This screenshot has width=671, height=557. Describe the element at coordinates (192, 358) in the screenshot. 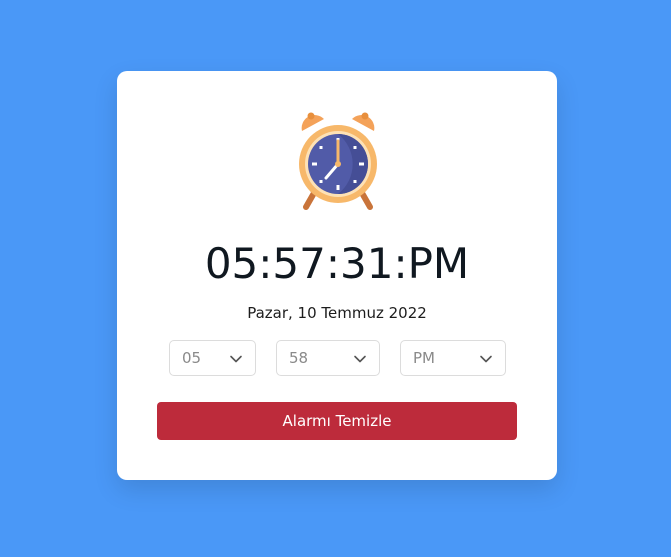

I see `hour-value: 05` at that location.